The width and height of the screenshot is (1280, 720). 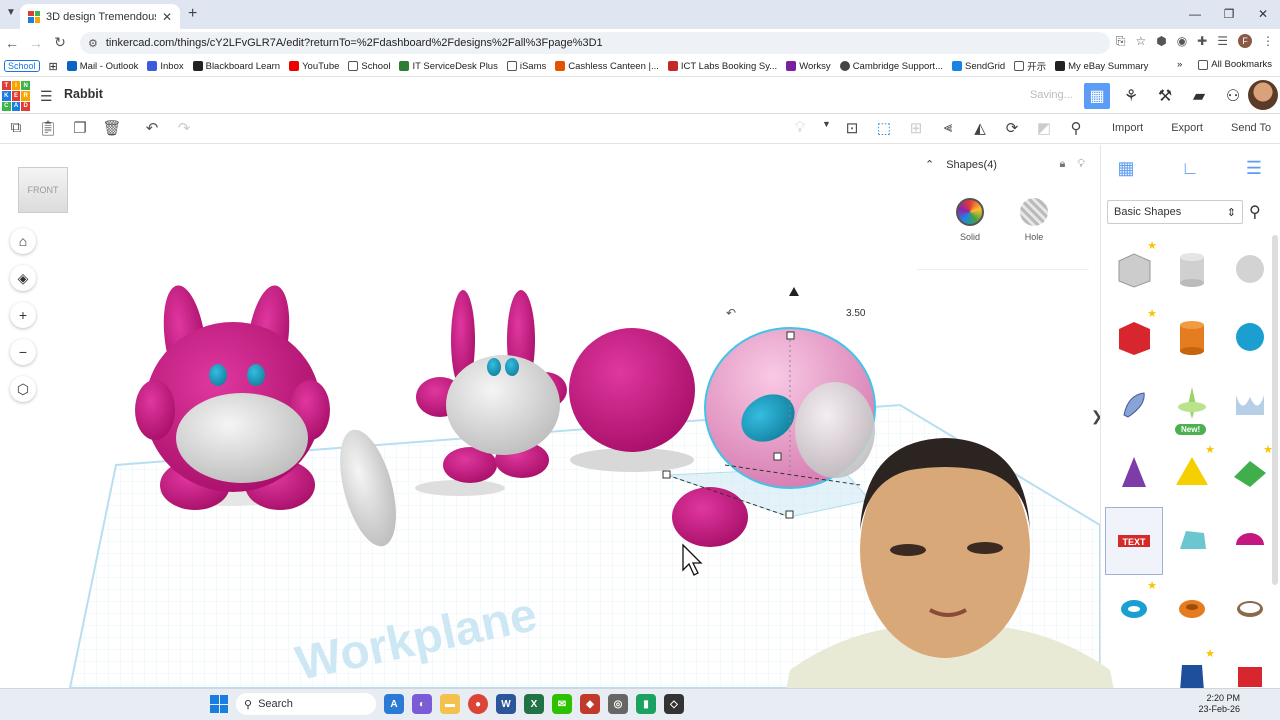 I want to click on grid-workplane-icon: ▦, so click(x=1126, y=168).